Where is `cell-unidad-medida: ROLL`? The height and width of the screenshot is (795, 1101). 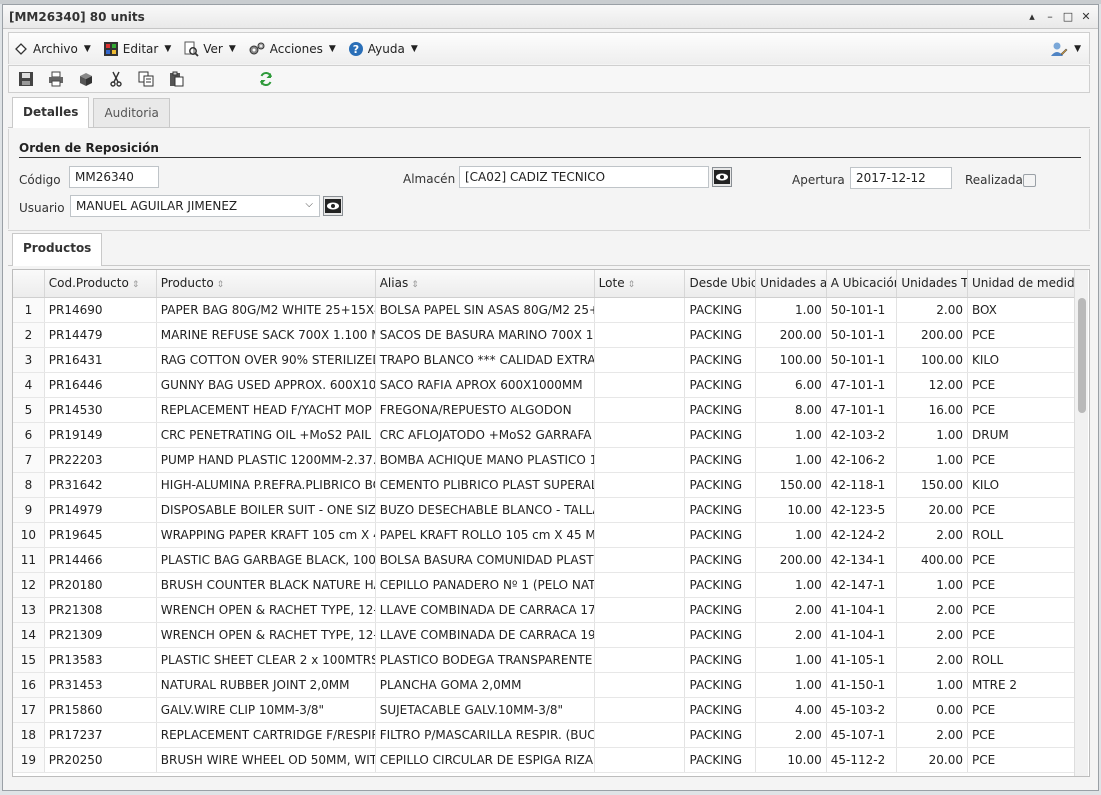 cell-unidad-medida: ROLL is located at coordinates (1021, 660).